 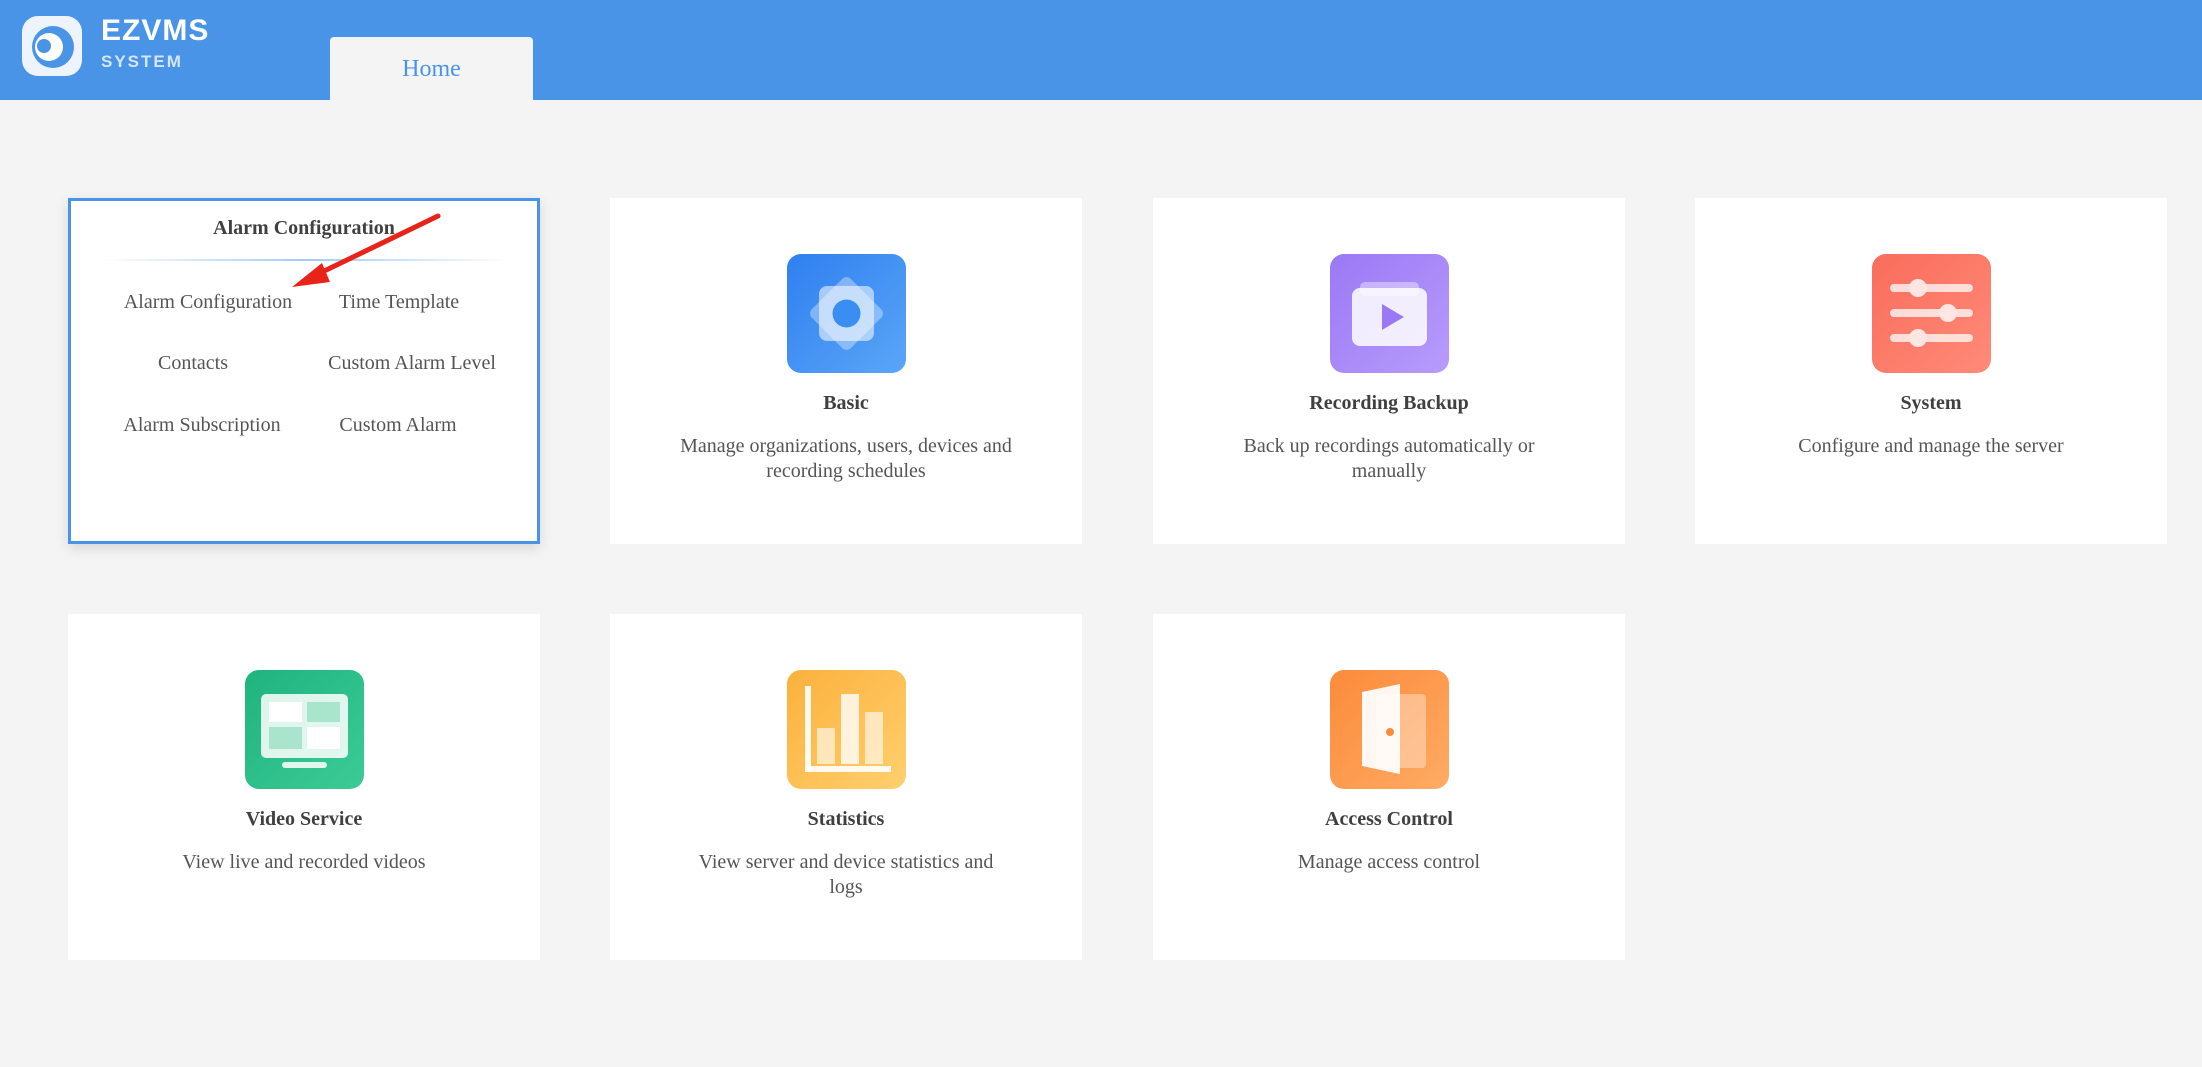 I want to click on sliders-icon, so click(x=1931, y=313).